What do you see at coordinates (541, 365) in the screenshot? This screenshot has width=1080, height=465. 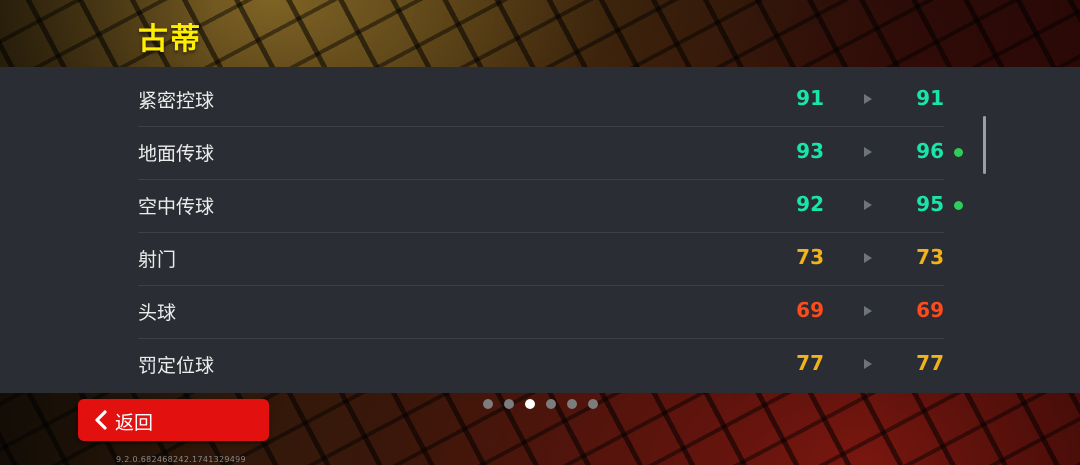 I see `stat-row-place-kicking: 罚定位球 77 77` at bounding box center [541, 365].